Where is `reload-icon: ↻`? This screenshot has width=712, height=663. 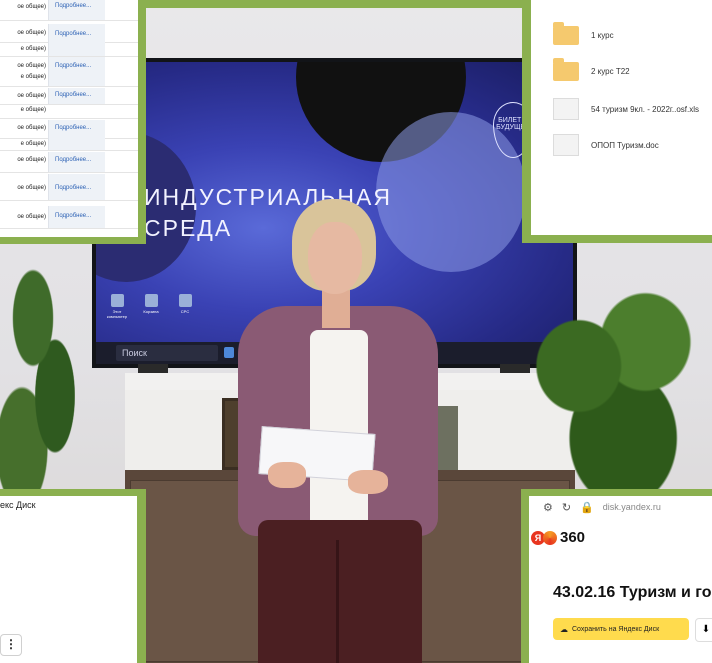
reload-icon: ↻ is located at coordinates (566, 507).